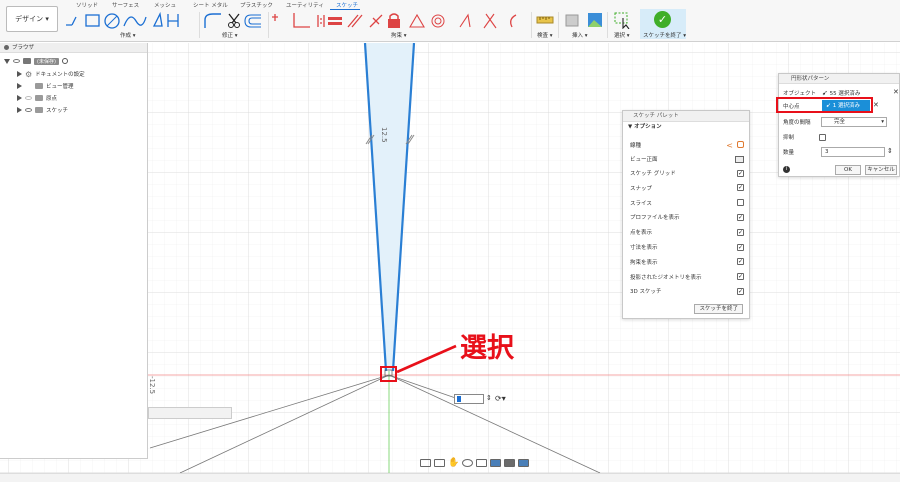 The image size is (900, 482). I want to click on palette-finish-sketch-button: スケッチを終了, so click(718, 309).